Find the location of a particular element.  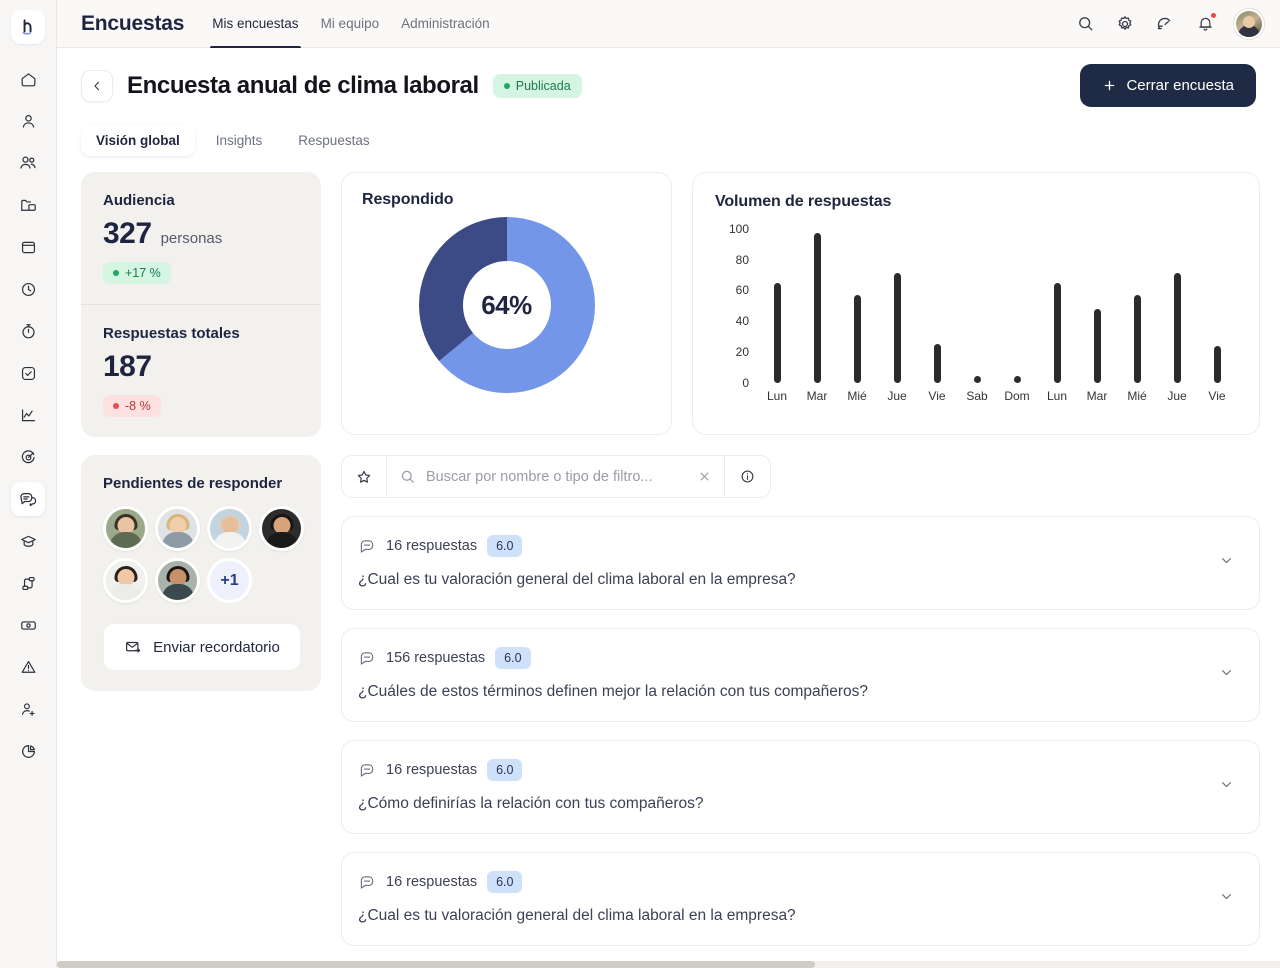

pending-title: Pendientes de responder is located at coordinates (193, 483).